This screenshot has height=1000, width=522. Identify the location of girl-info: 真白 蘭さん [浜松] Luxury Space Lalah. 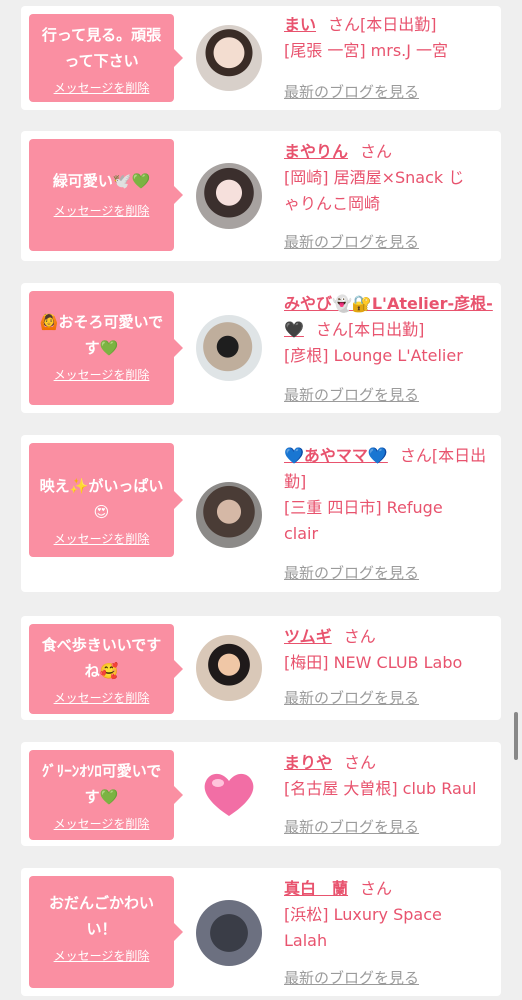
(389, 915).